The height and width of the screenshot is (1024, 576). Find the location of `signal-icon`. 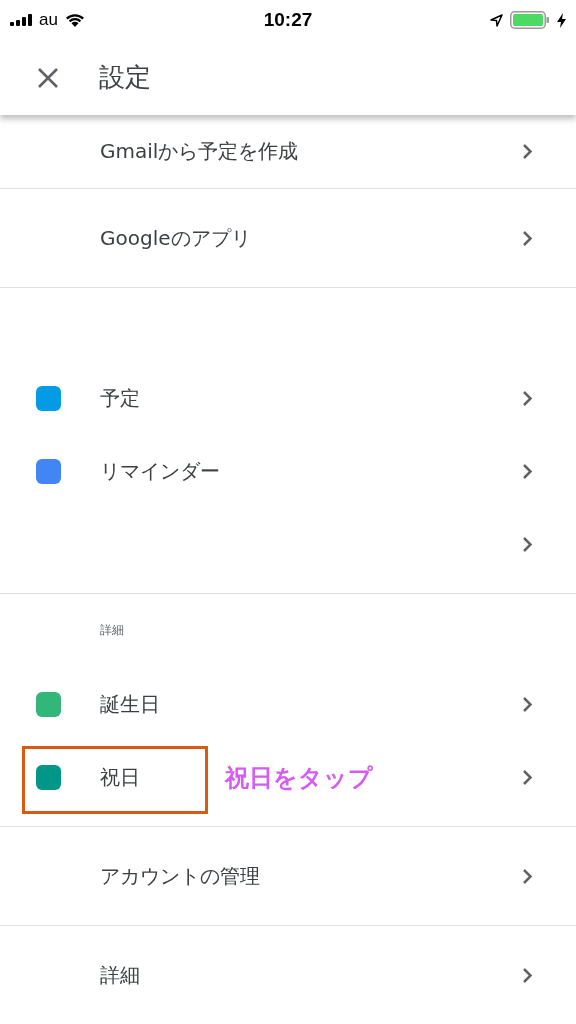

signal-icon is located at coordinates (21, 20).